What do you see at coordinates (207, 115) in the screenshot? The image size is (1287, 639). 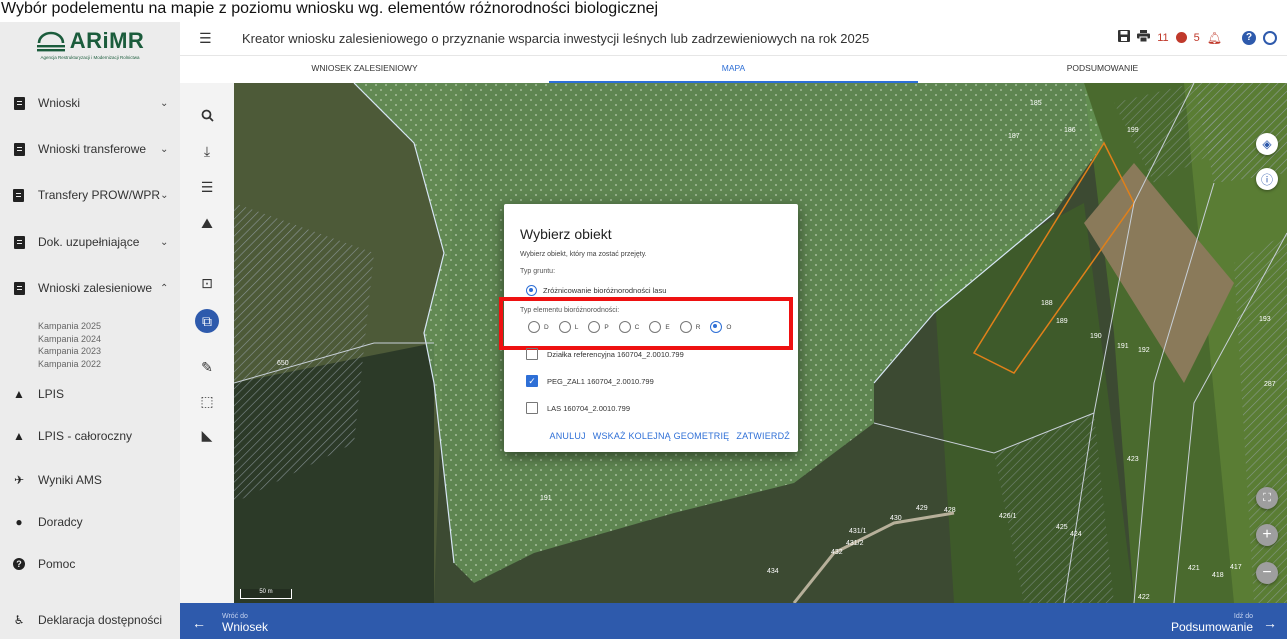 I see `search-icon` at bounding box center [207, 115].